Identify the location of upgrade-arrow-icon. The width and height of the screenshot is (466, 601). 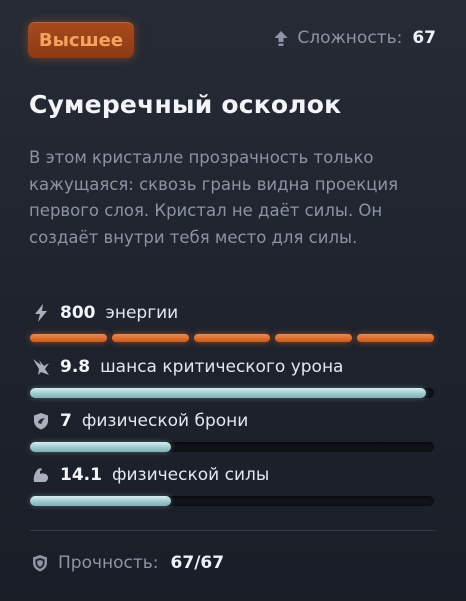
(281, 38).